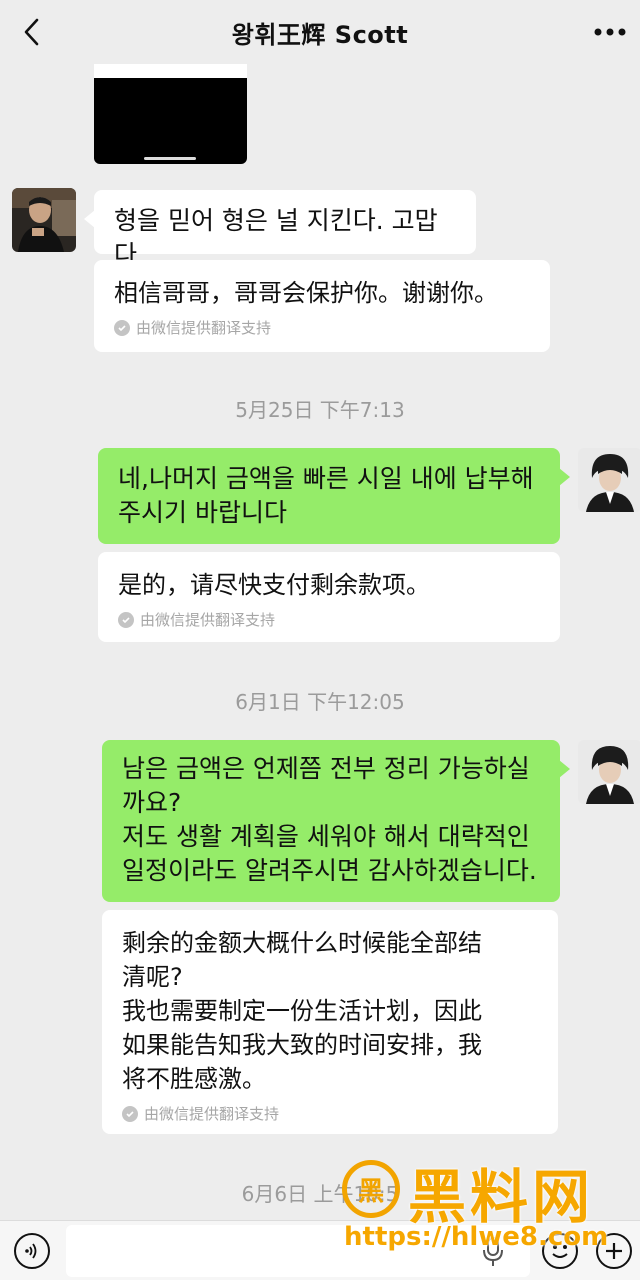 Image resolution: width=640 pixels, height=1280 pixels. What do you see at coordinates (302, 943) in the screenshot?
I see `translation-line: 剩余的金额大概什么时候能全部结` at bounding box center [302, 943].